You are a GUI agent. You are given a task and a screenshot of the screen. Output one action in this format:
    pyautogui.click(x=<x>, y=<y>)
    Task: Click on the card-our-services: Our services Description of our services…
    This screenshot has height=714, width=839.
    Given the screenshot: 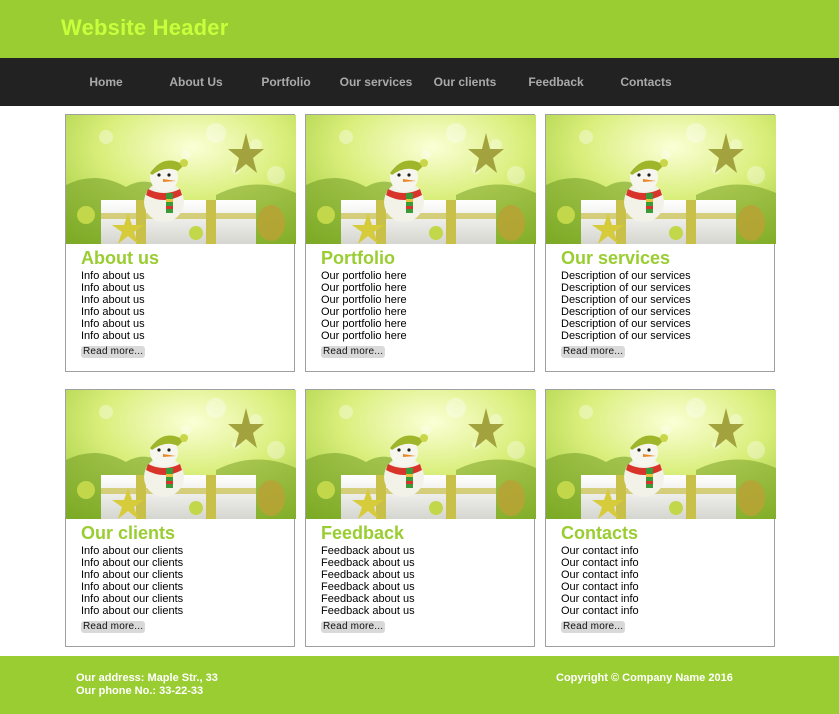 What is the action you would take?
    pyautogui.click(x=660, y=243)
    